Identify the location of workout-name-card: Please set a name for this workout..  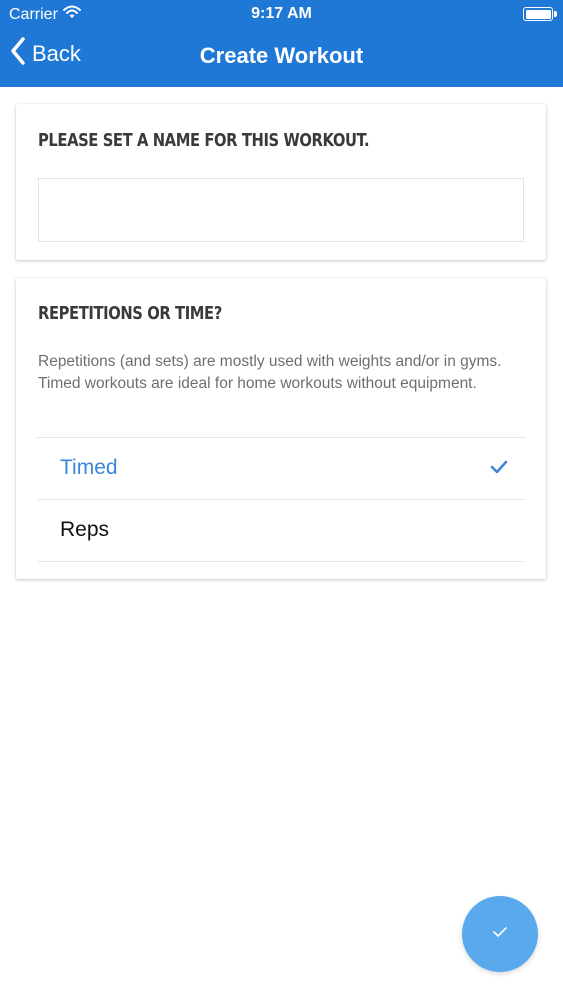
(281, 182).